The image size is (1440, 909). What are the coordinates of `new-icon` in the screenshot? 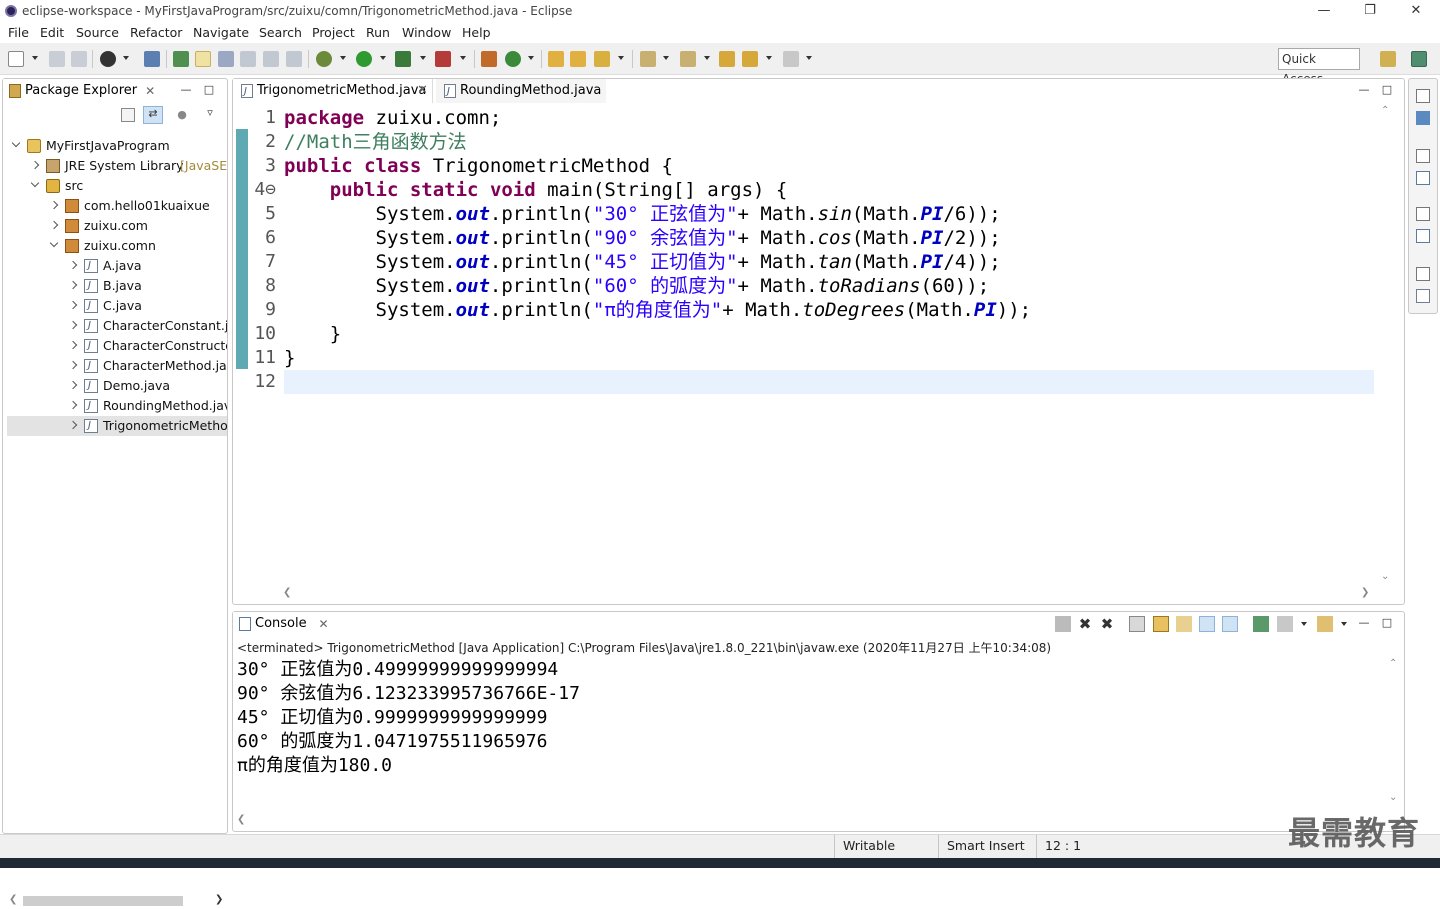 It's located at (16, 59).